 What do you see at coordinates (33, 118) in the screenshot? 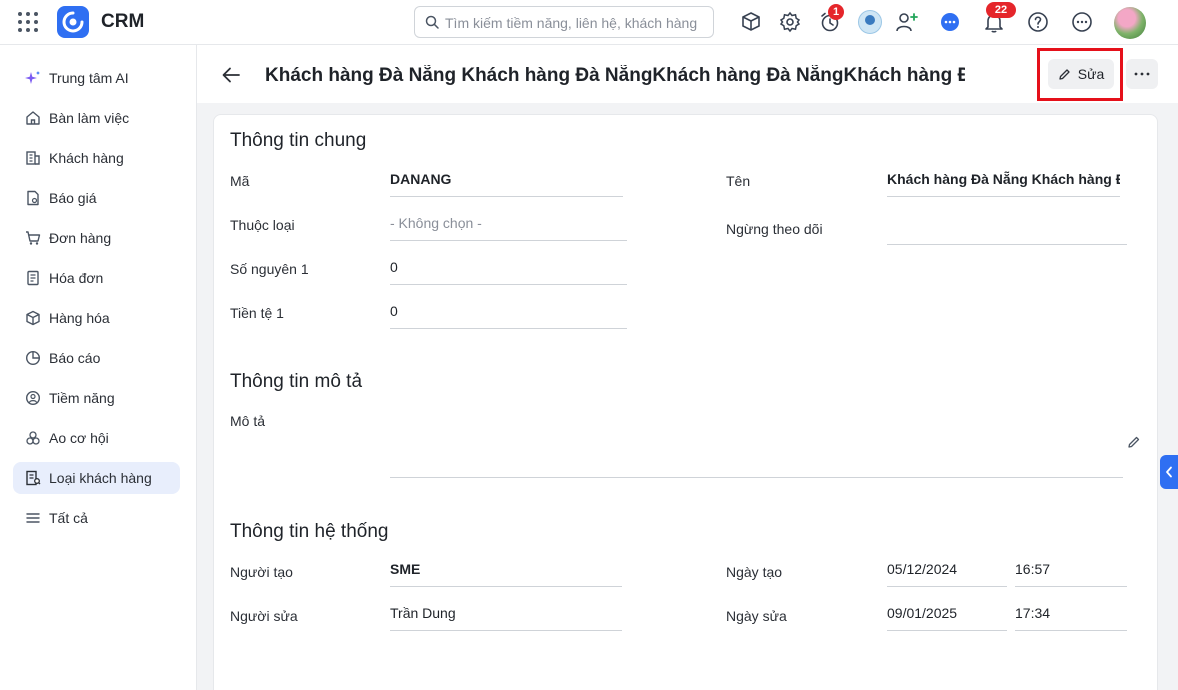
I see `home-icon` at bounding box center [33, 118].